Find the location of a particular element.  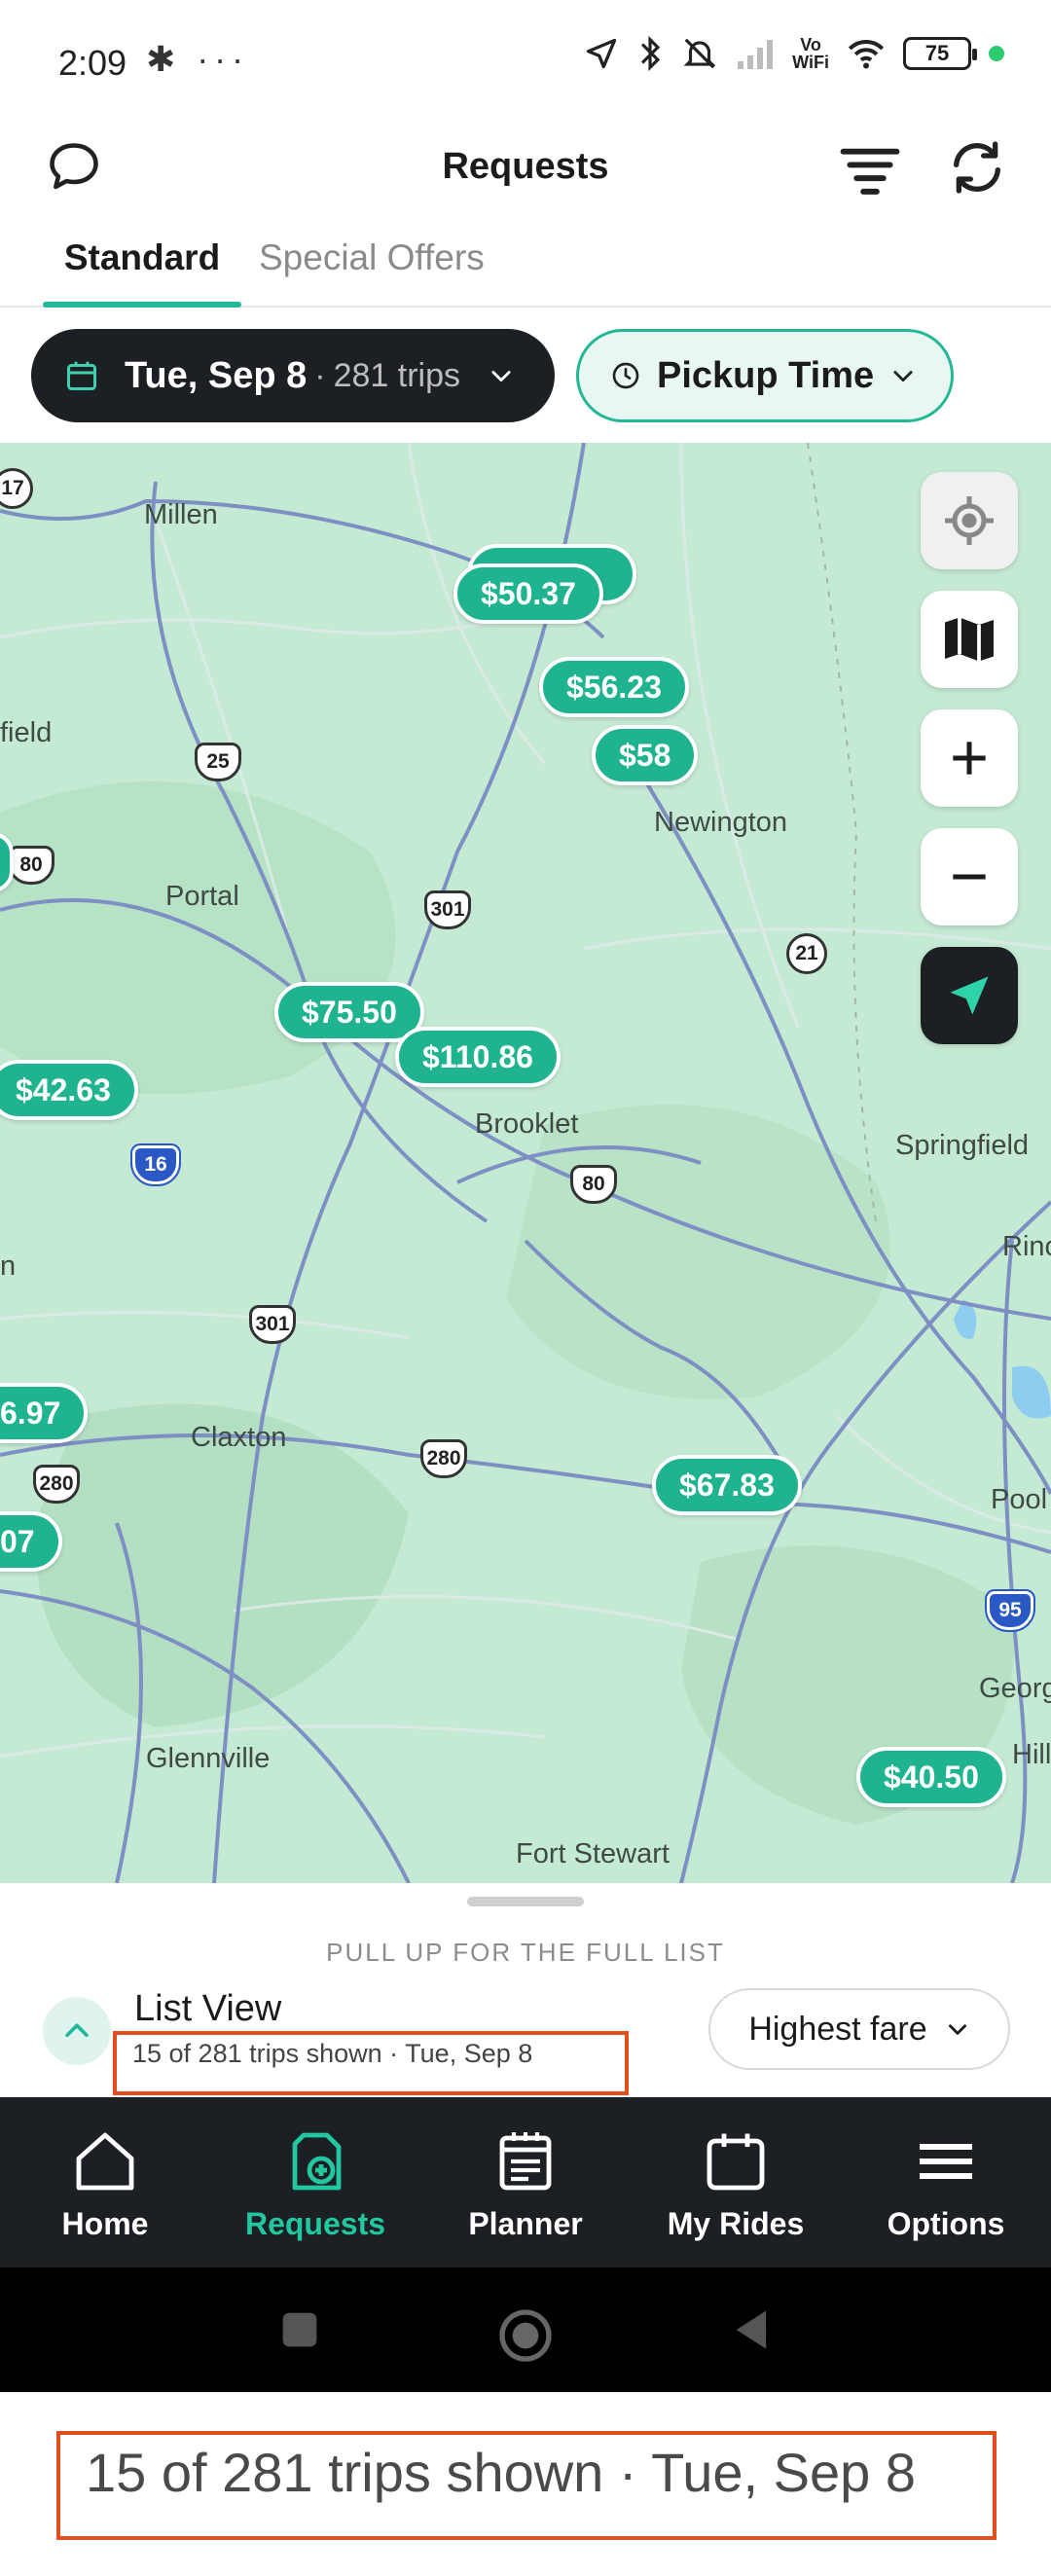

map-label-n: n is located at coordinates (8, 1266).